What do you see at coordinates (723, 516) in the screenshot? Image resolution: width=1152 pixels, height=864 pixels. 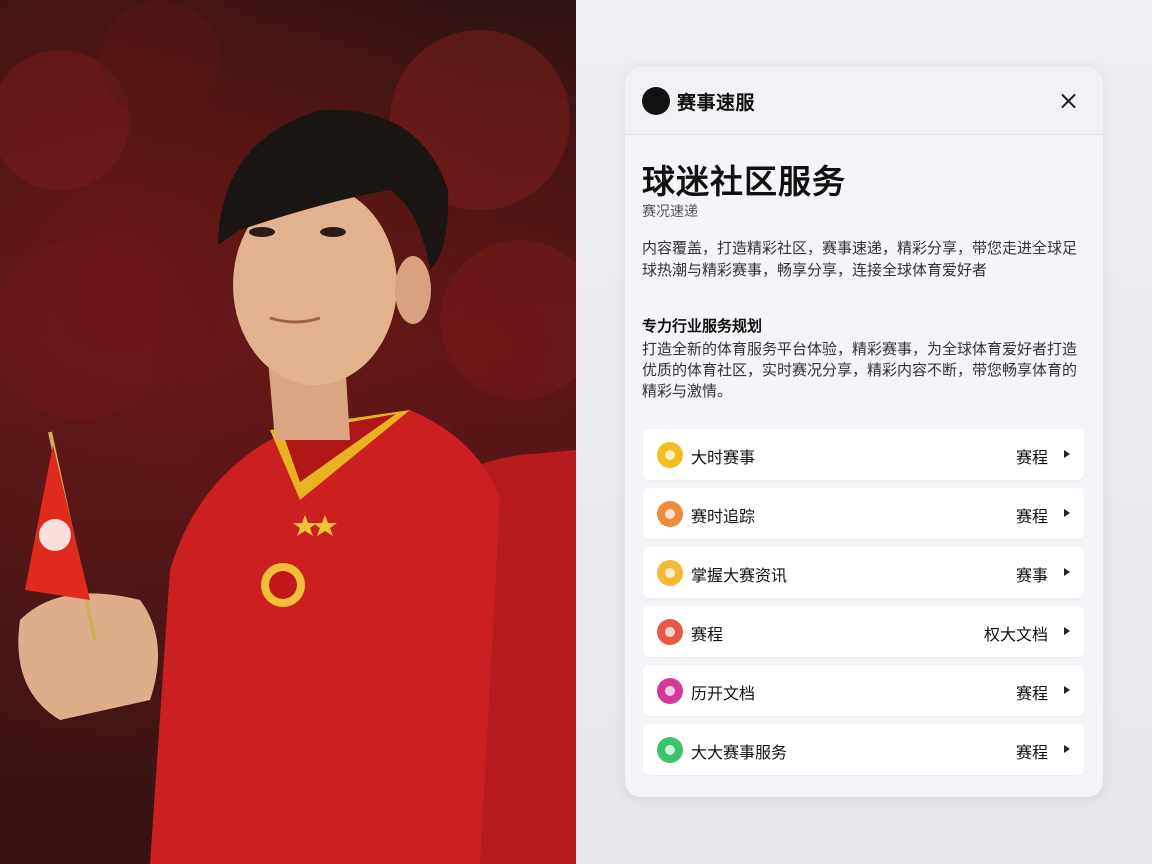 I see `service-label: 赛时追踪` at bounding box center [723, 516].